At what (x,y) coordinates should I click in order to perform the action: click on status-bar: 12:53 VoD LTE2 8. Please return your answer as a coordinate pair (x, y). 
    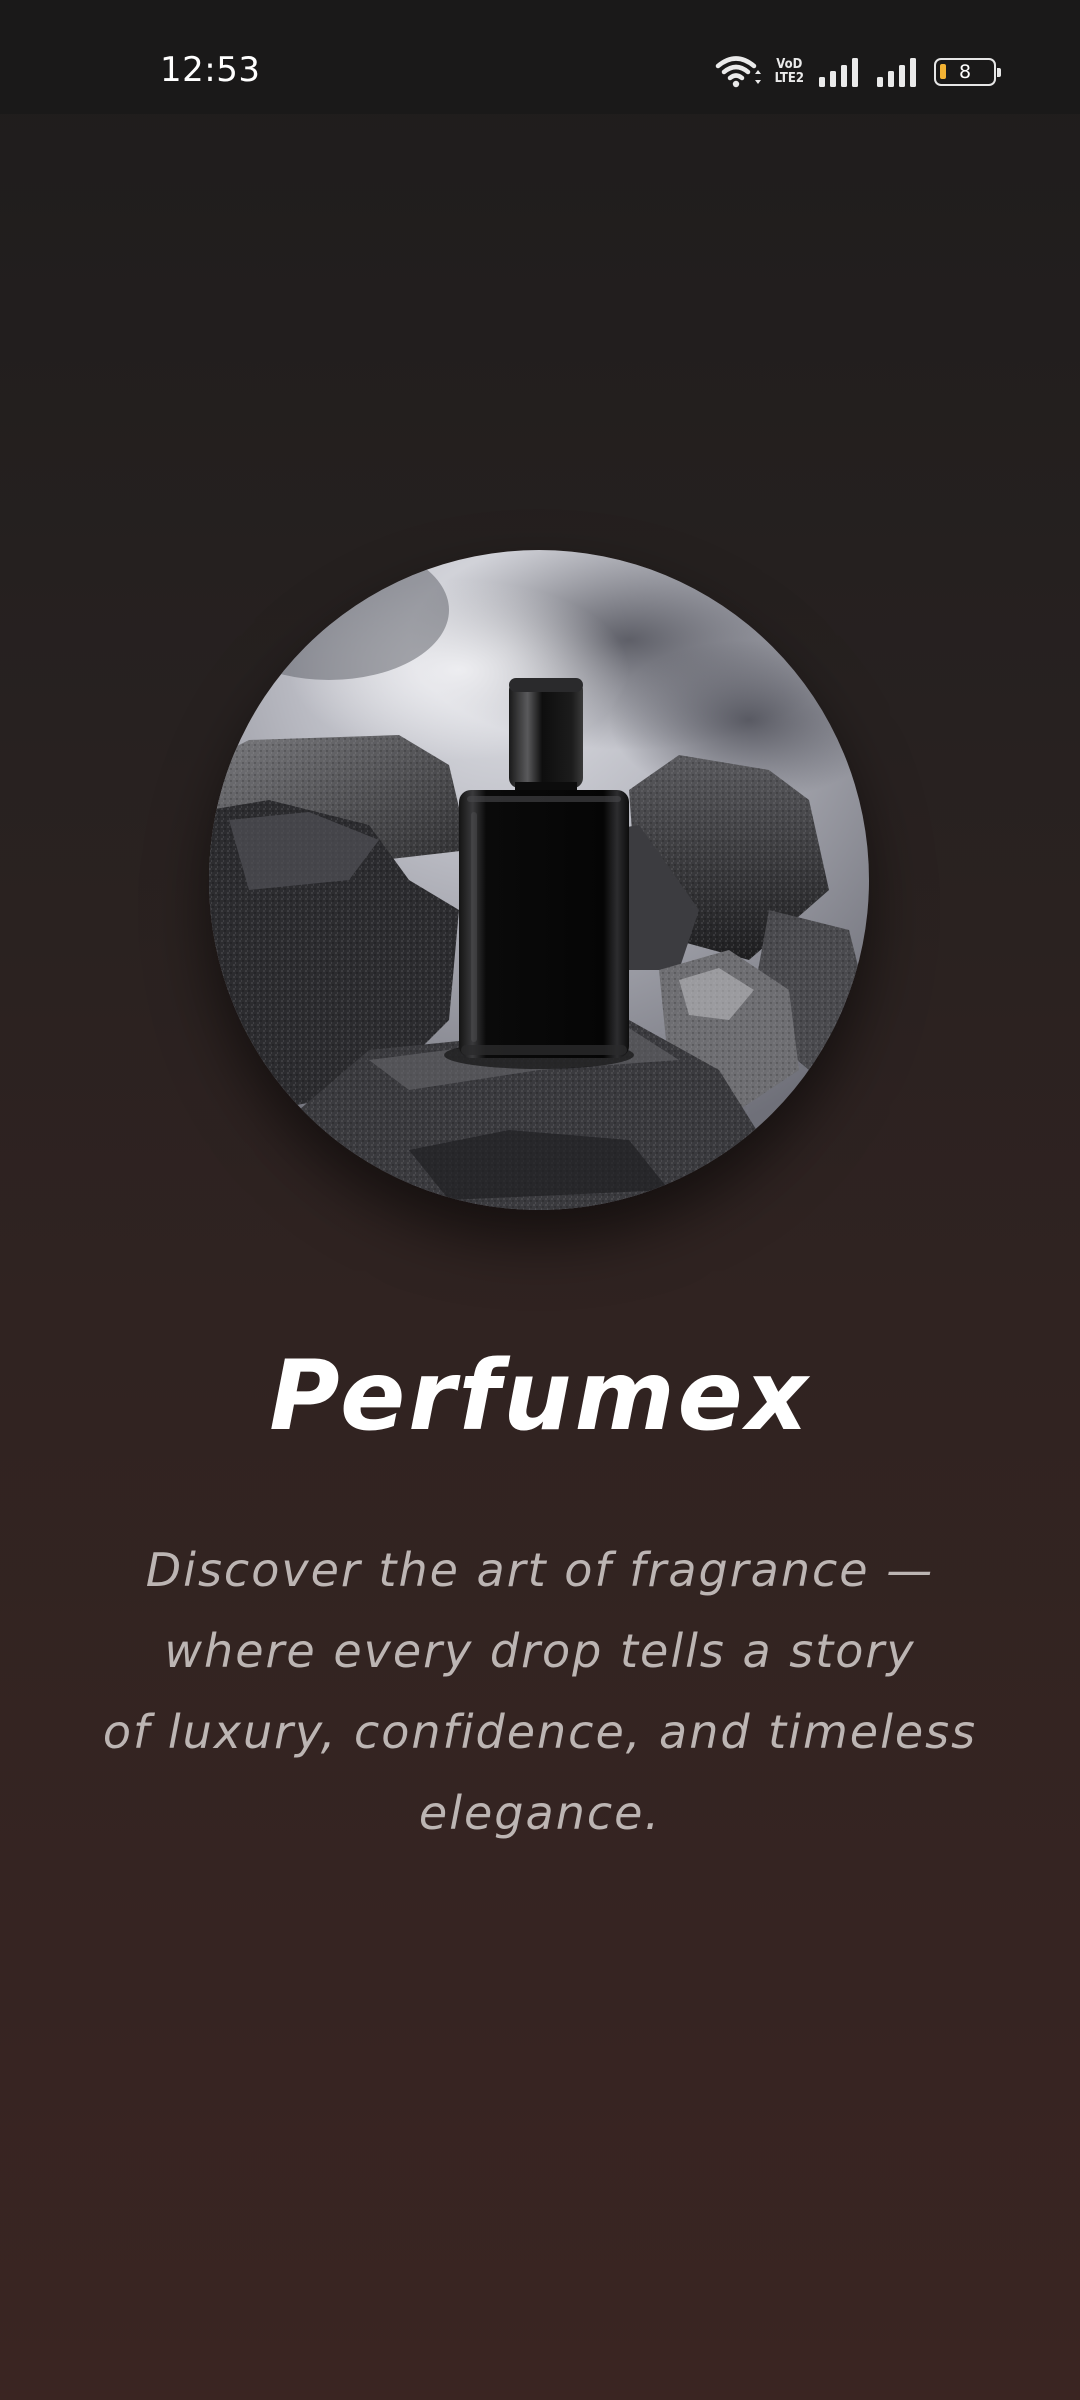
    Looking at the image, I should click on (540, 57).